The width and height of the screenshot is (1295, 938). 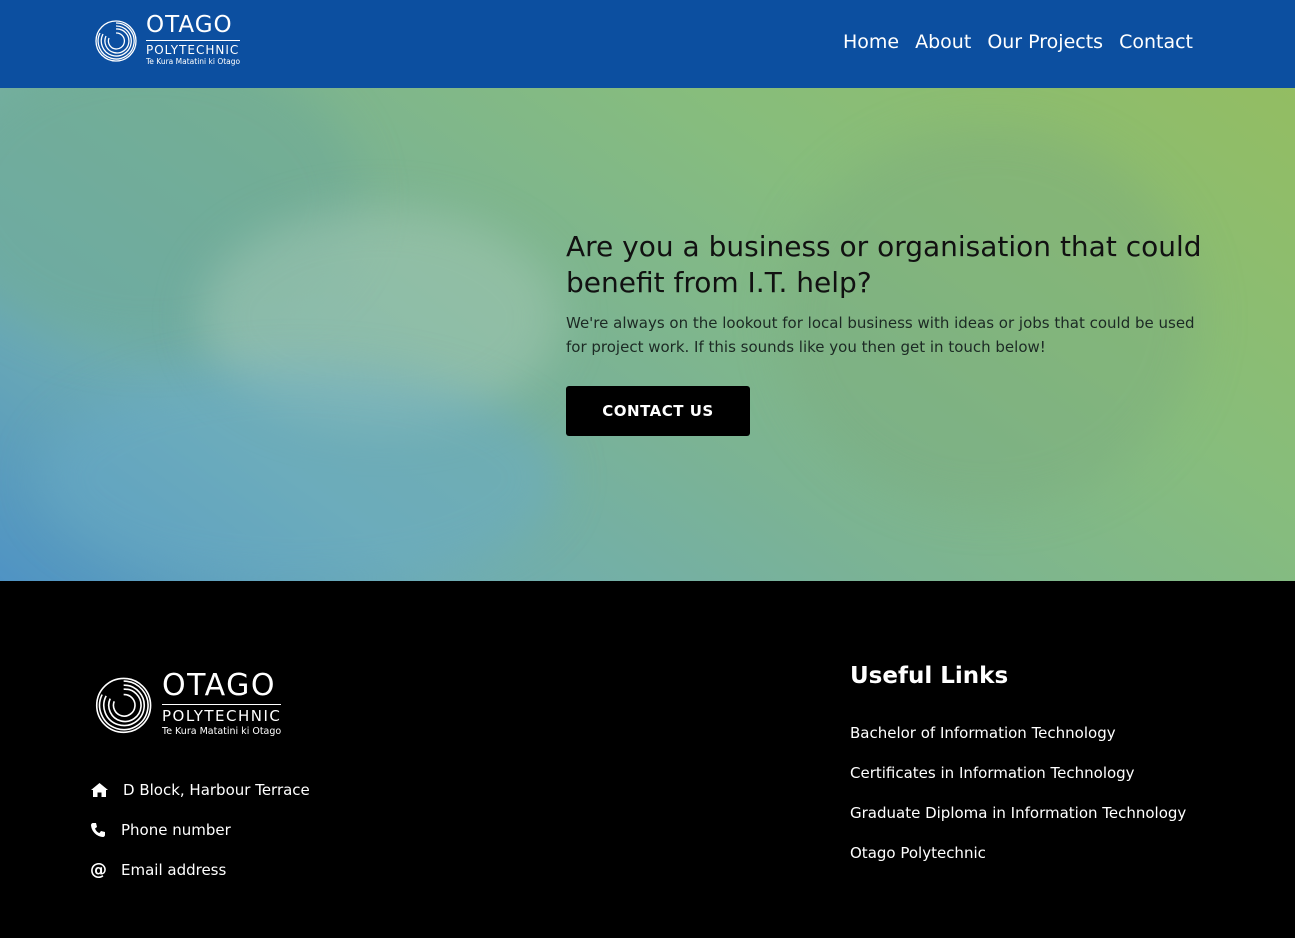 I want to click on contact-phone: Phone number, so click(x=160, y=830).